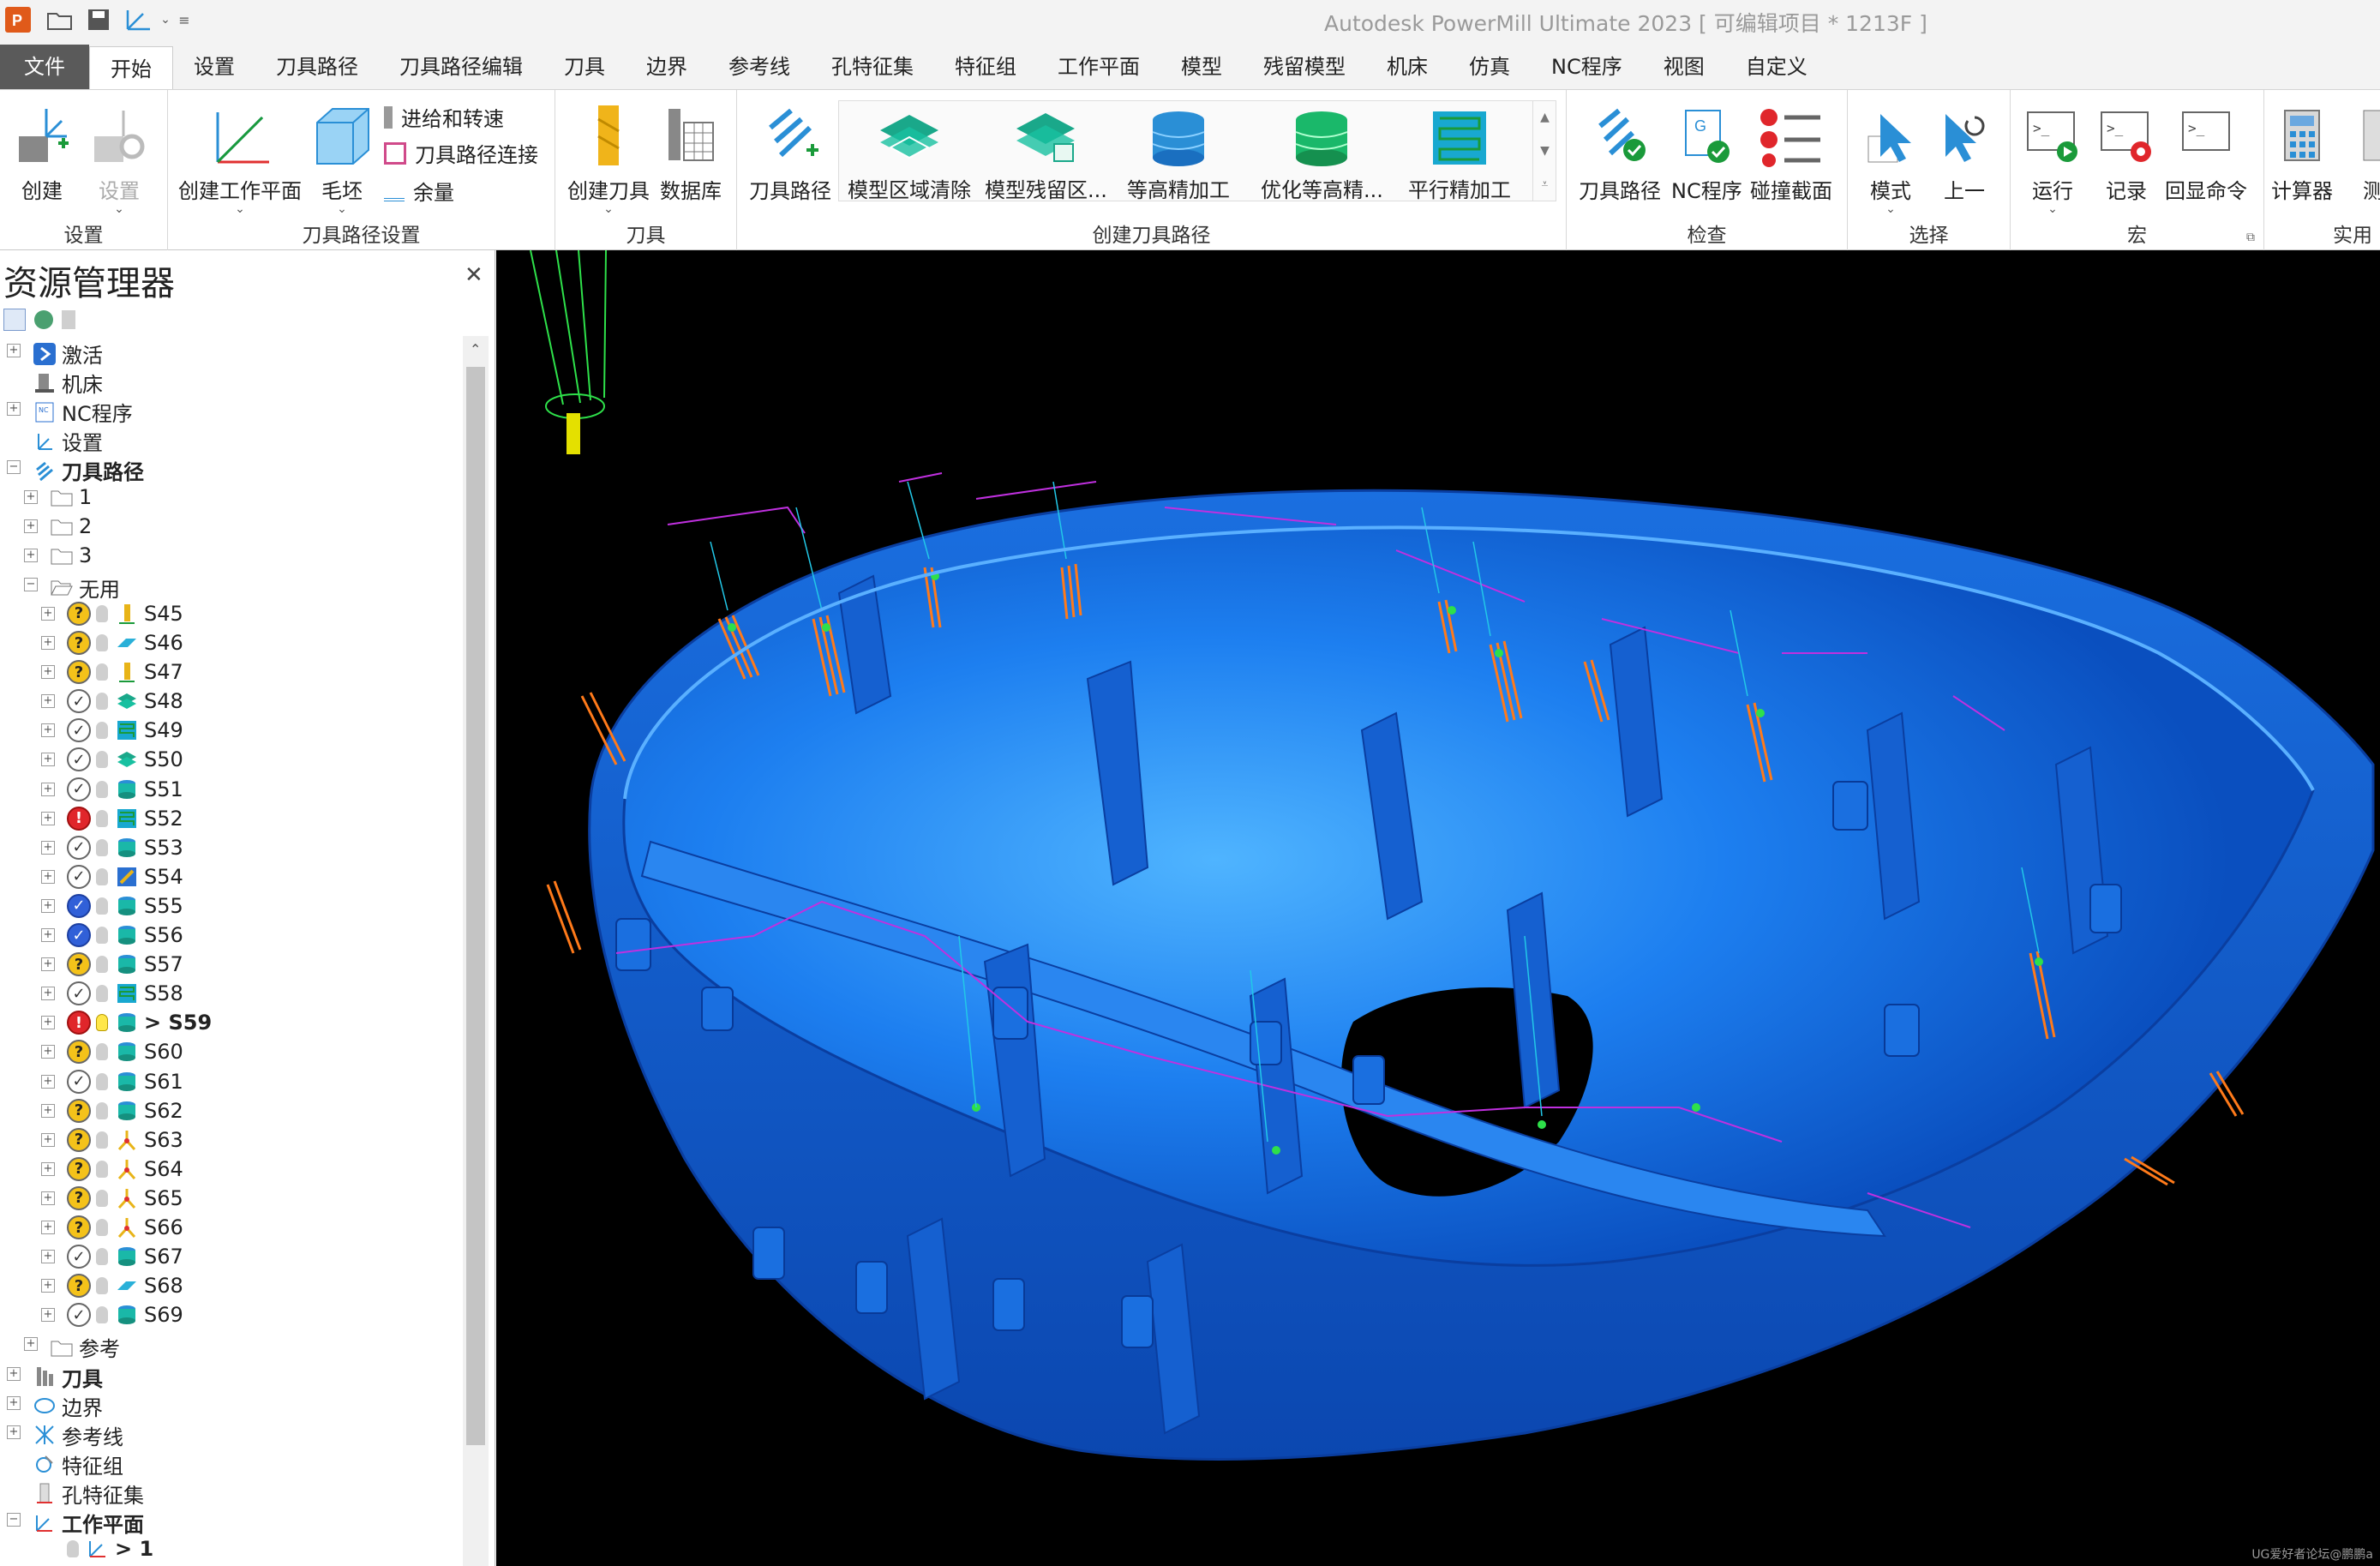 This screenshot has width=2380, height=1566. Describe the element at coordinates (166, 20) in the screenshot. I see `chevron-down-icon: ⌄` at that location.